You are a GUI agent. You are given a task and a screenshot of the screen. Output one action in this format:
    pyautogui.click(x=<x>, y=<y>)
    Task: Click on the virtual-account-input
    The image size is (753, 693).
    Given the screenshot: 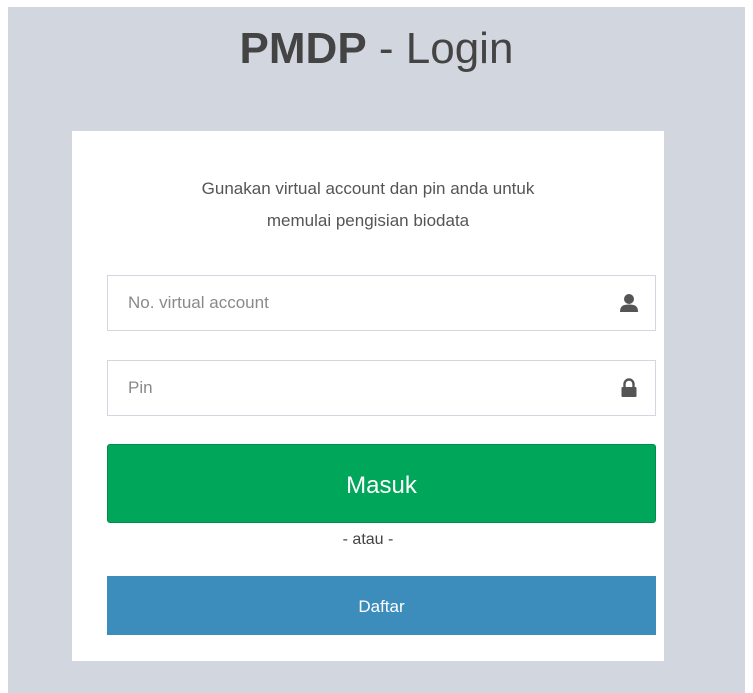 What is the action you would take?
    pyautogui.click(x=381, y=303)
    